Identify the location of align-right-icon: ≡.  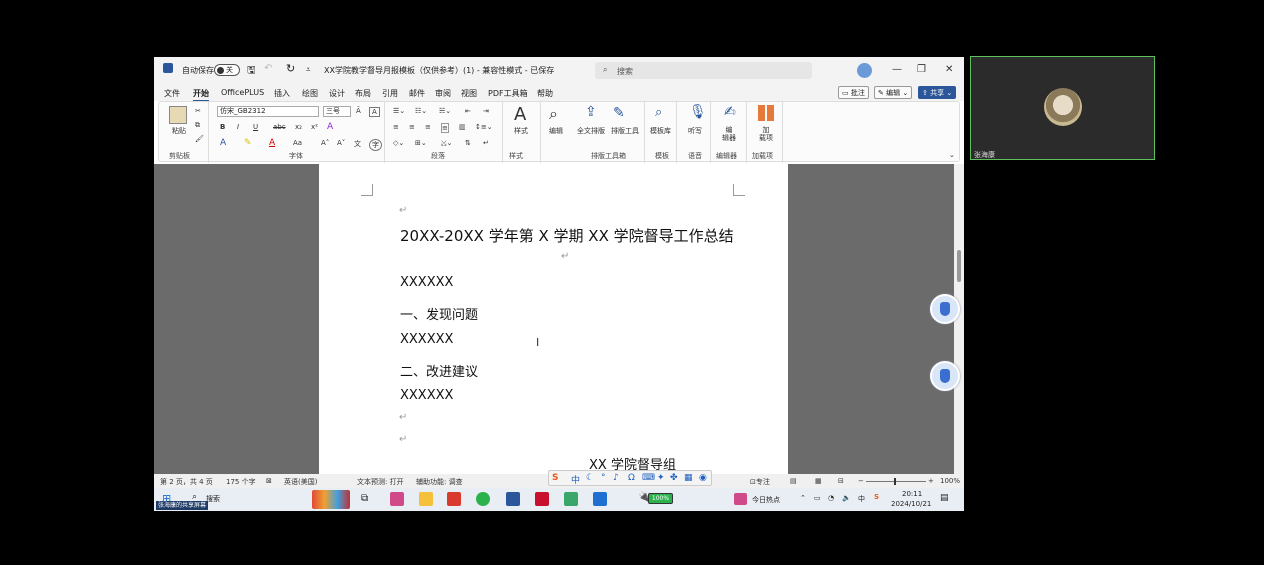
(428, 127).